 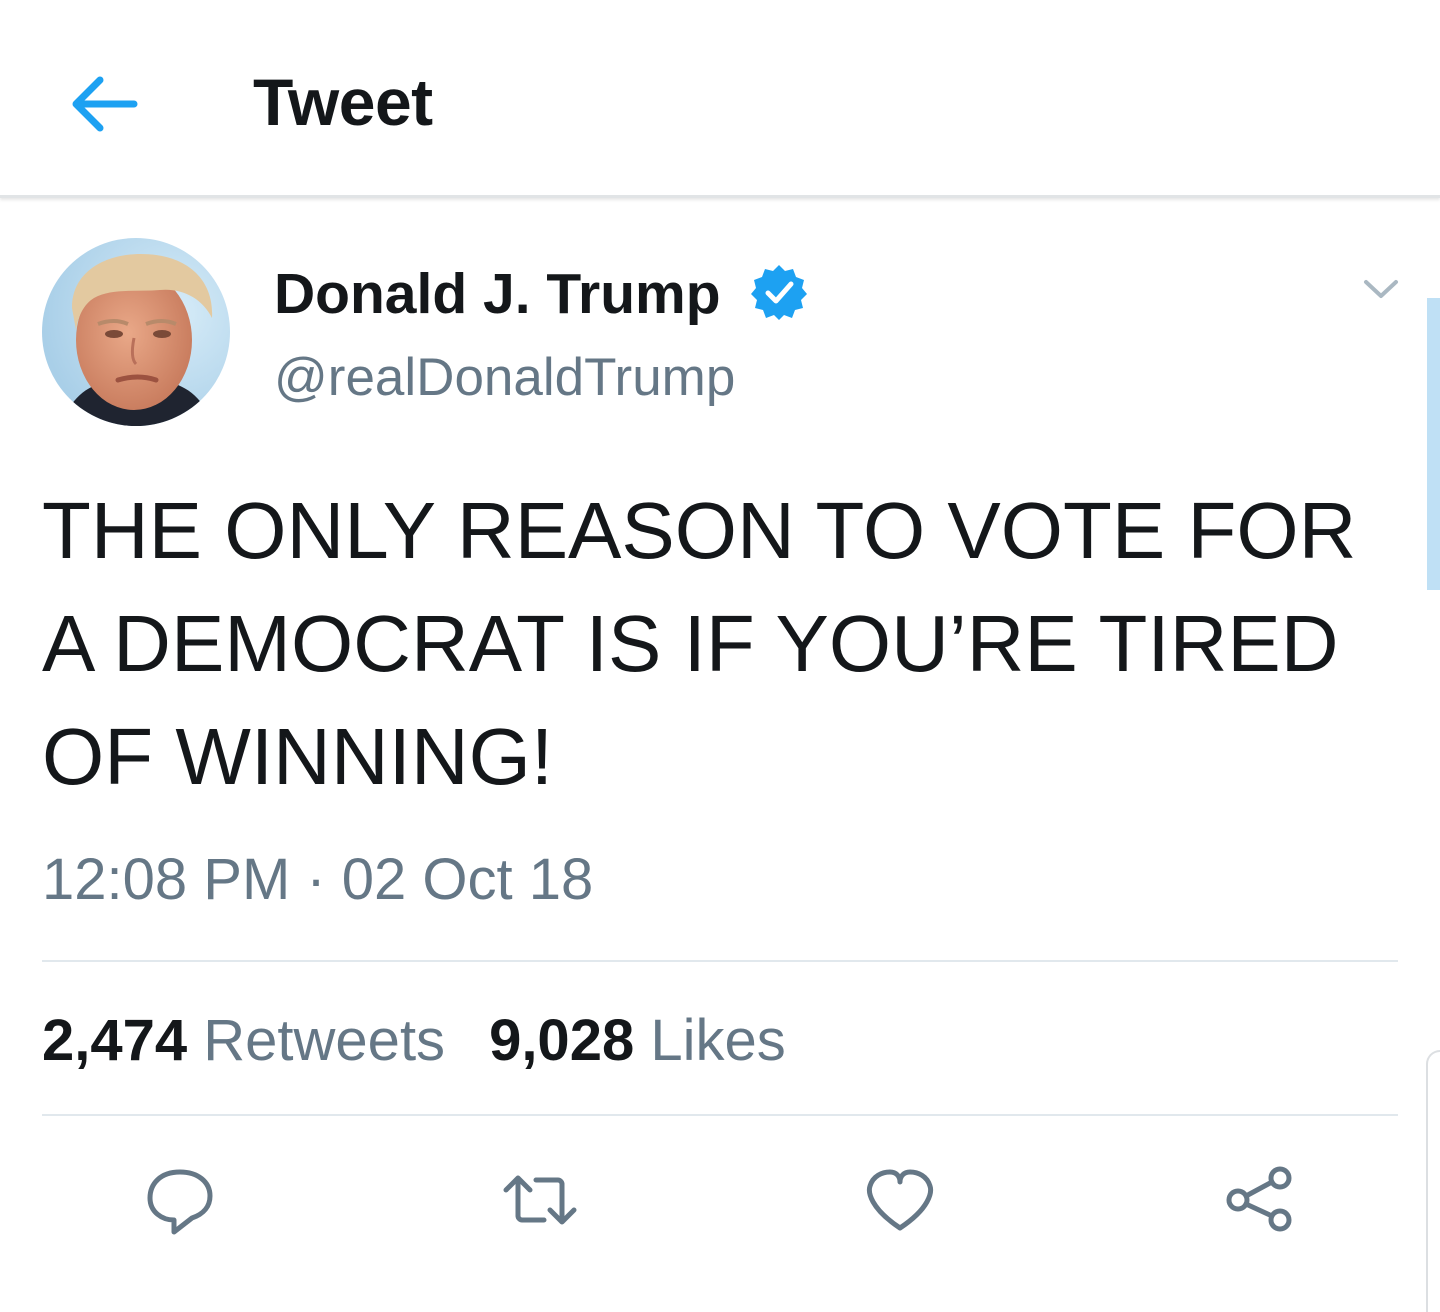 I want to click on verified-badge-icon, so click(x=779, y=292).